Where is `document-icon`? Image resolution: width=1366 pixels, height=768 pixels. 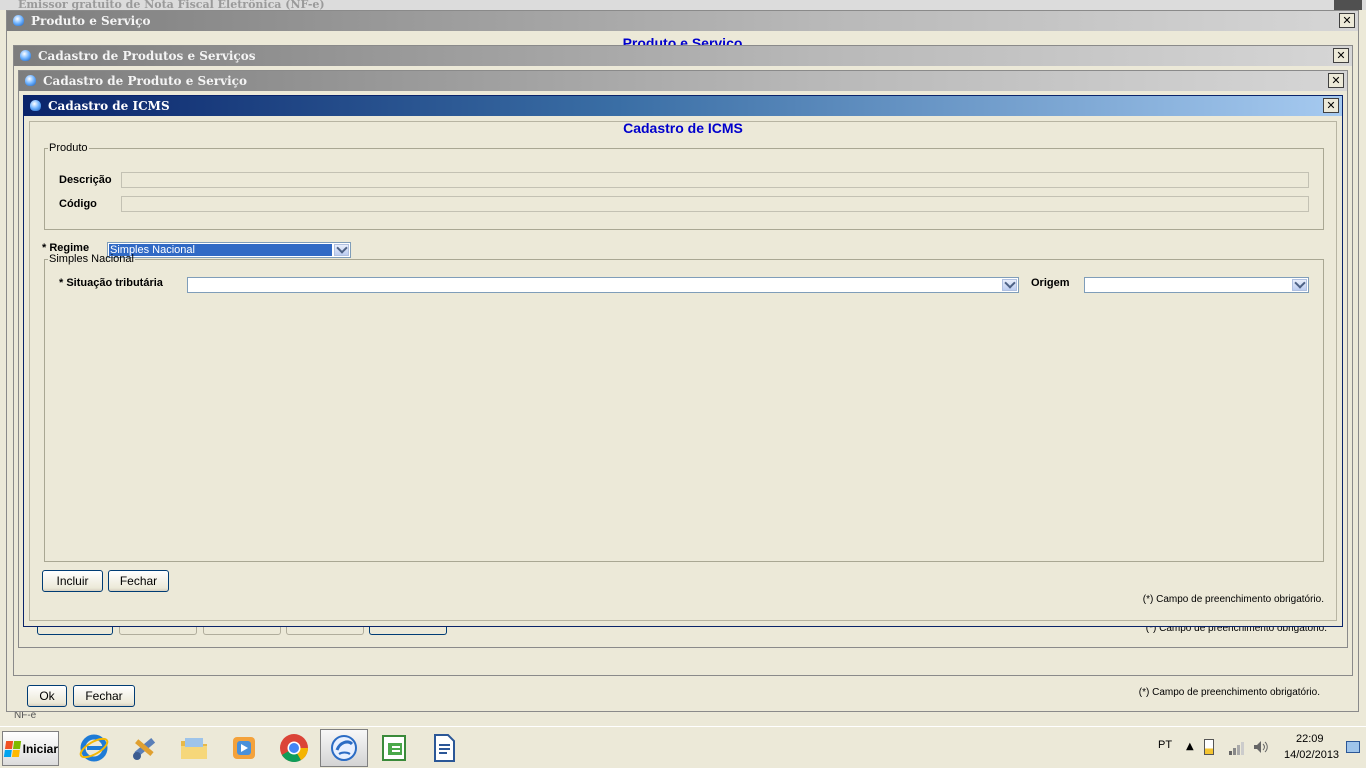 document-icon is located at coordinates (444, 748).